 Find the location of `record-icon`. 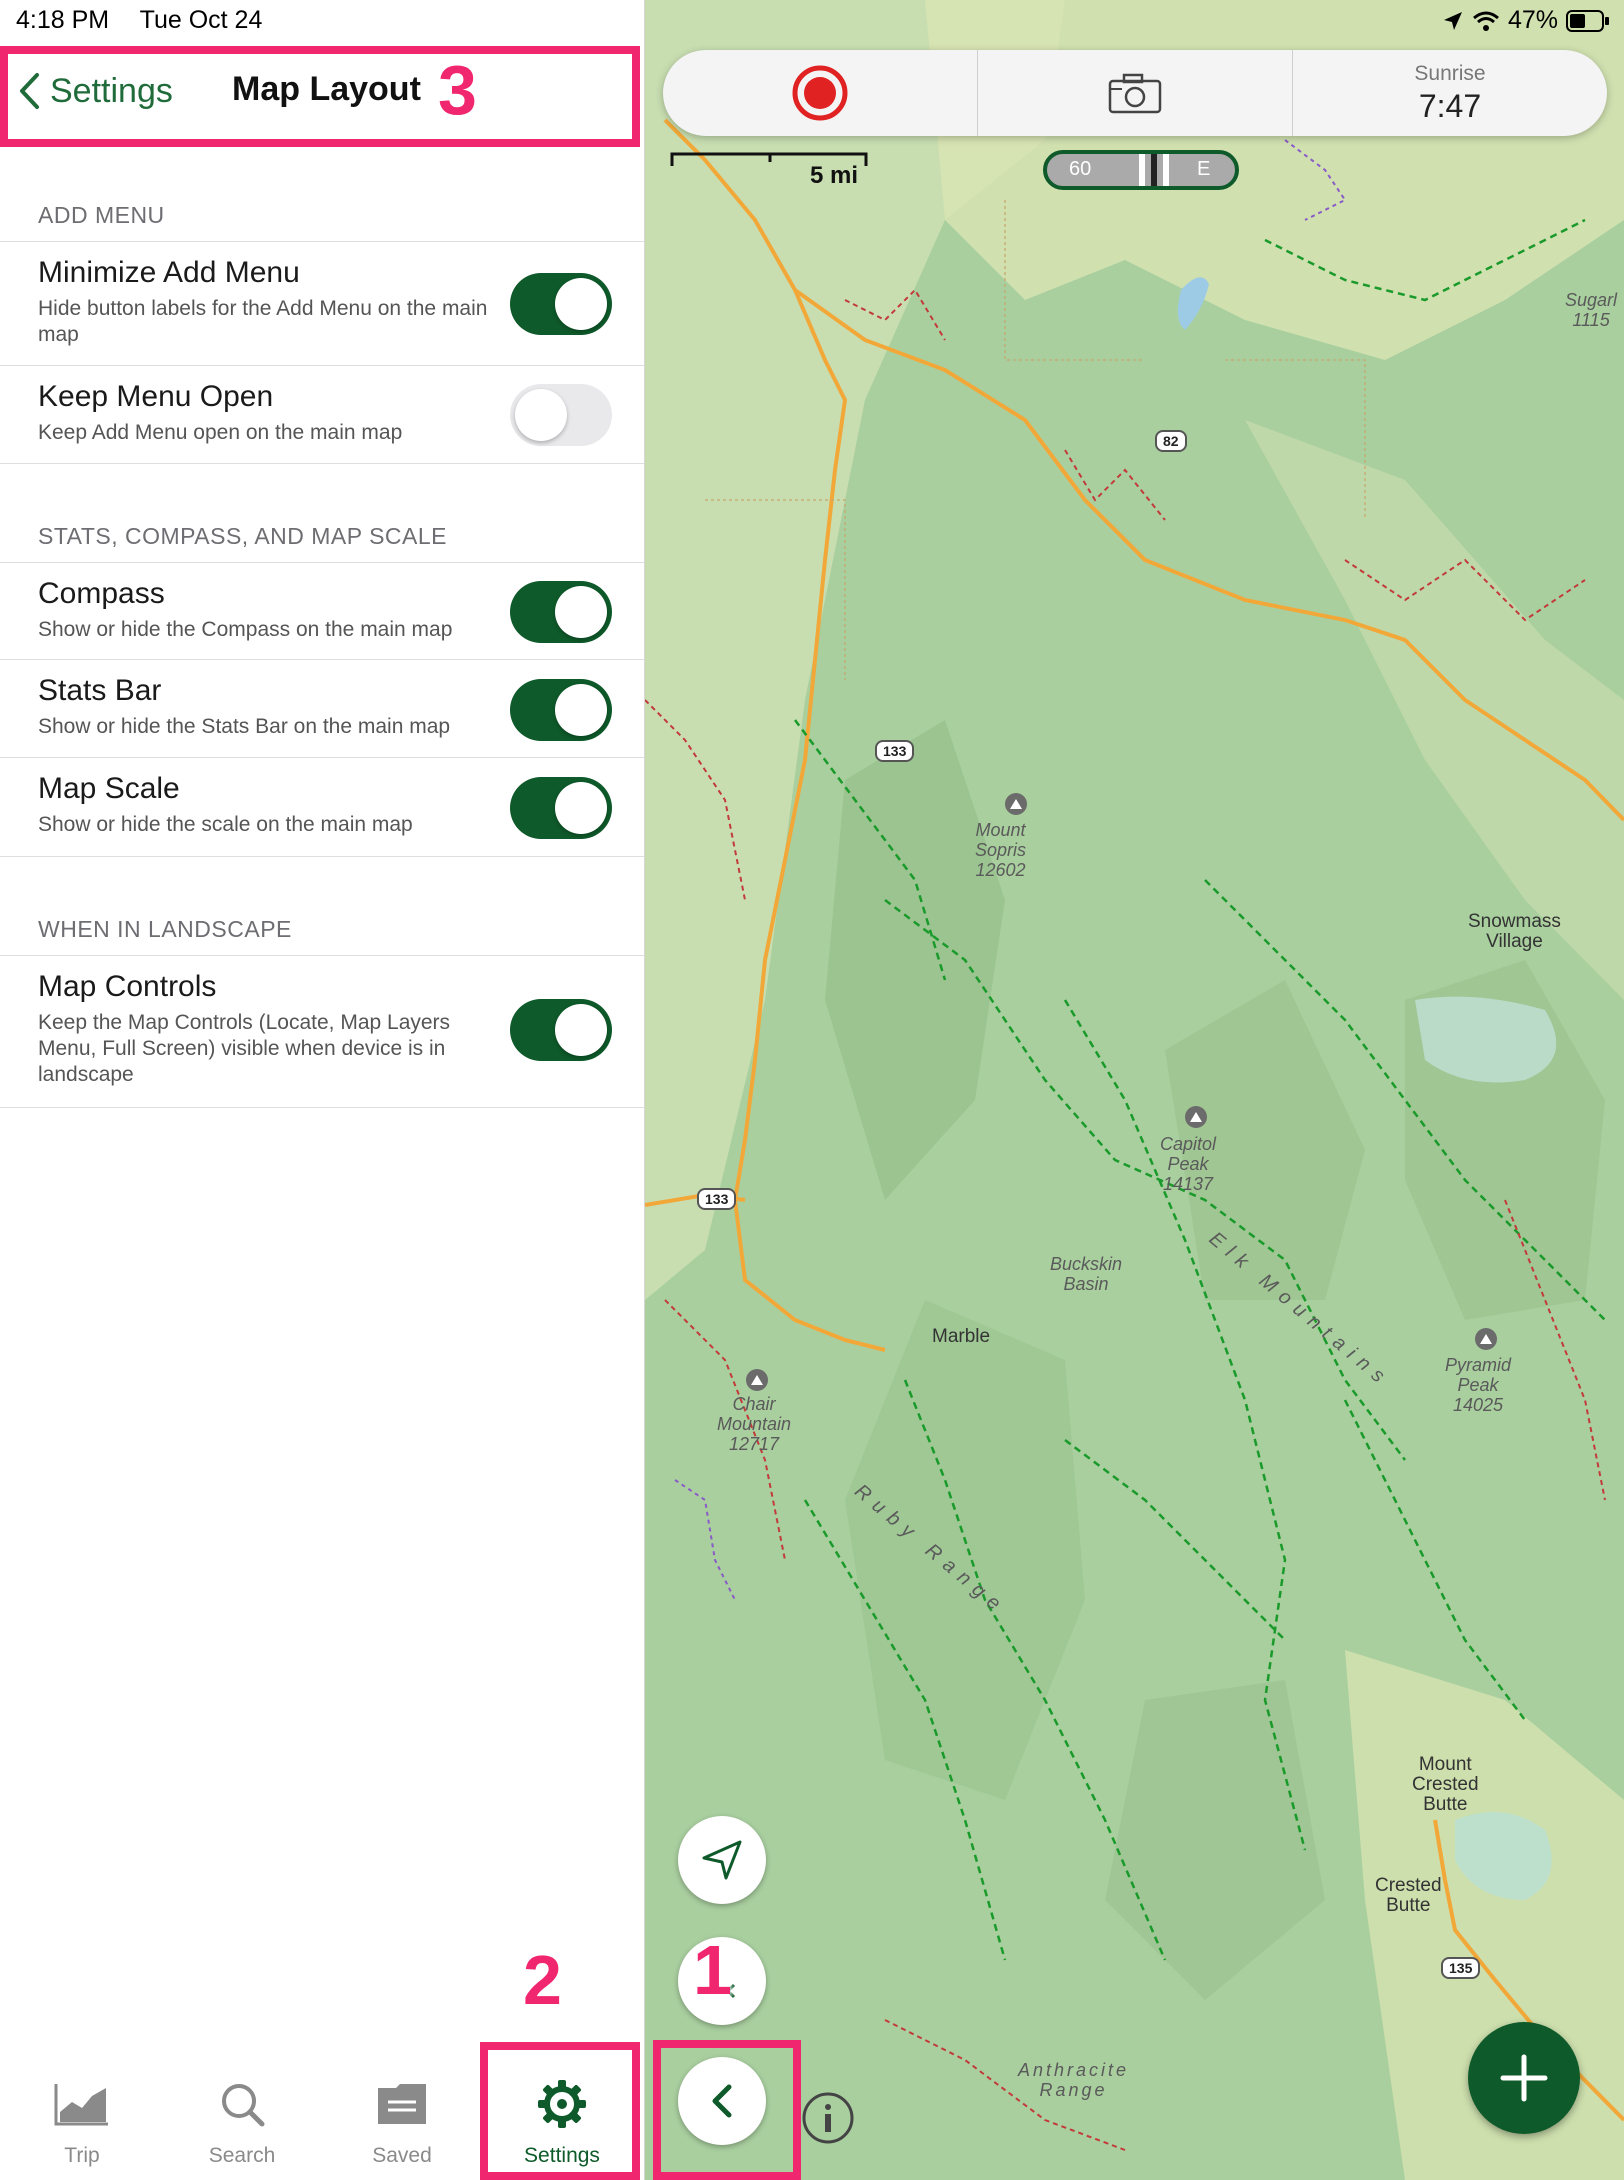

record-icon is located at coordinates (820, 93).